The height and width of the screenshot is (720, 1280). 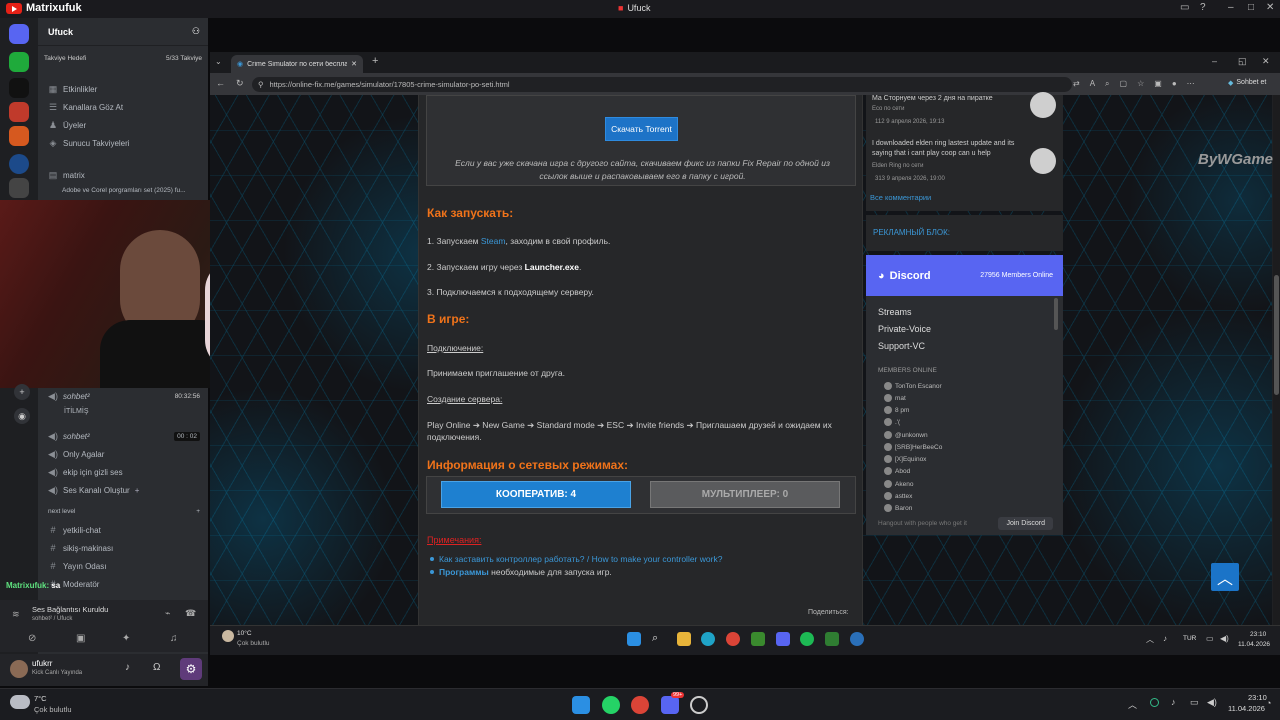 What do you see at coordinates (947, 99) in the screenshot?
I see `comment-text: Ma Сторнуем через 2 дня на пиратке` at bounding box center [947, 99].